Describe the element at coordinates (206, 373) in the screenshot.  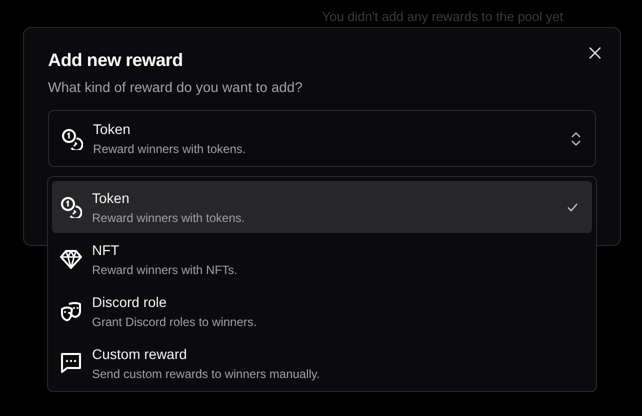
I see `option-description: Send custom rewards to winners manually.` at that location.